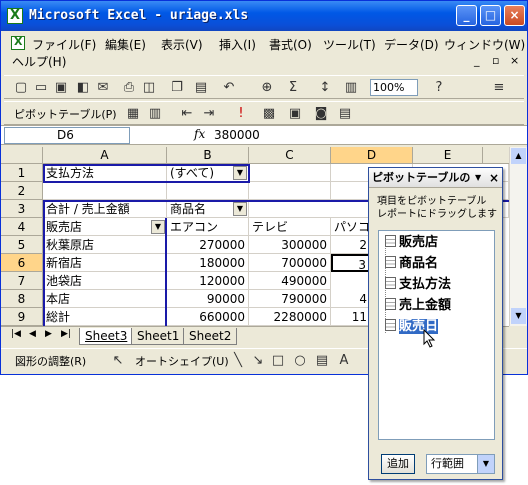 This screenshot has width=528, height=485. What do you see at coordinates (485, 464) in the screenshot?
I see `chevron-down-icon: ▼` at bounding box center [485, 464].